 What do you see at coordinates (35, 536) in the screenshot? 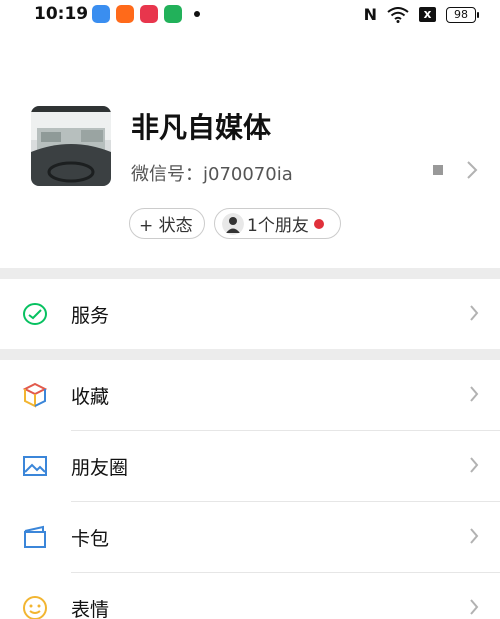
I see `card-wallet-icon` at bounding box center [35, 536].